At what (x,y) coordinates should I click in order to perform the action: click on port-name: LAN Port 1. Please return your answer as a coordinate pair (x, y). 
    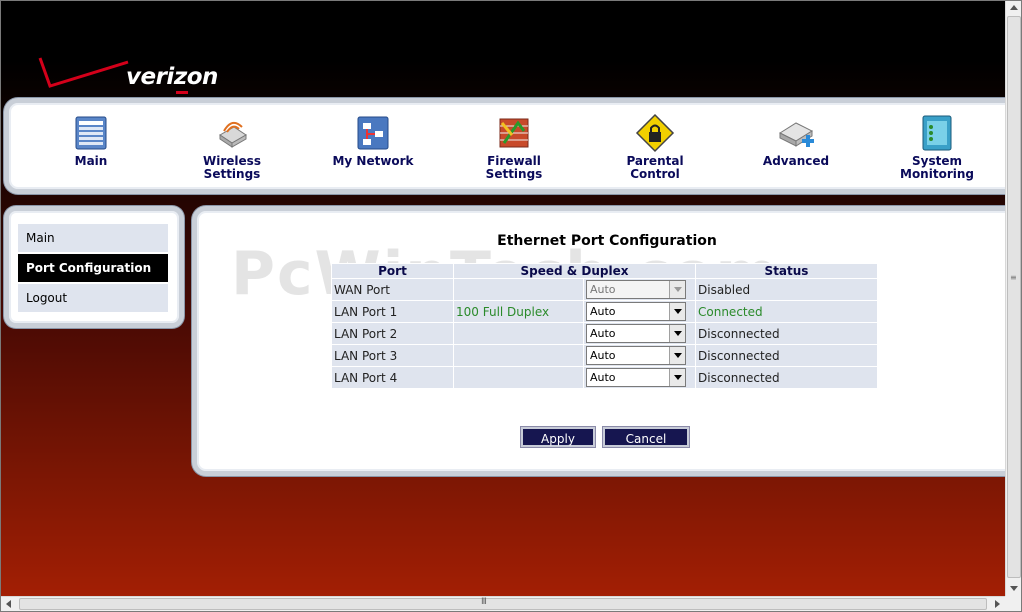
    Looking at the image, I should click on (392, 311).